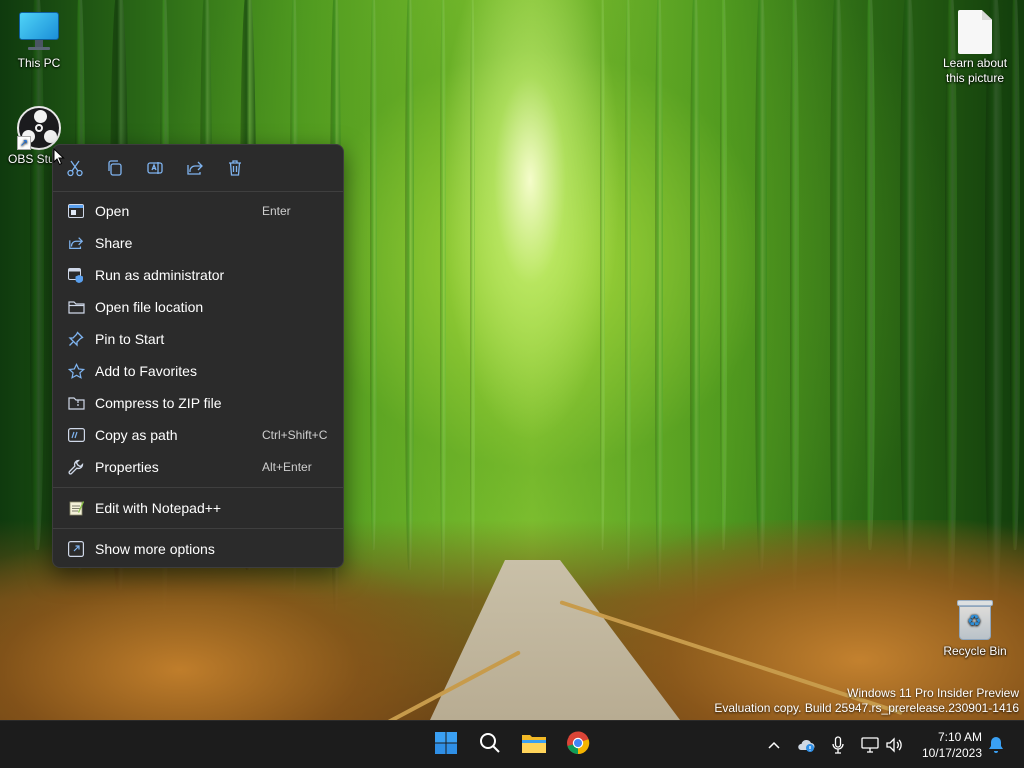  Describe the element at coordinates (158, 508) in the screenshot. I see `menu-item-label: Edit with Notepad++` at that location.